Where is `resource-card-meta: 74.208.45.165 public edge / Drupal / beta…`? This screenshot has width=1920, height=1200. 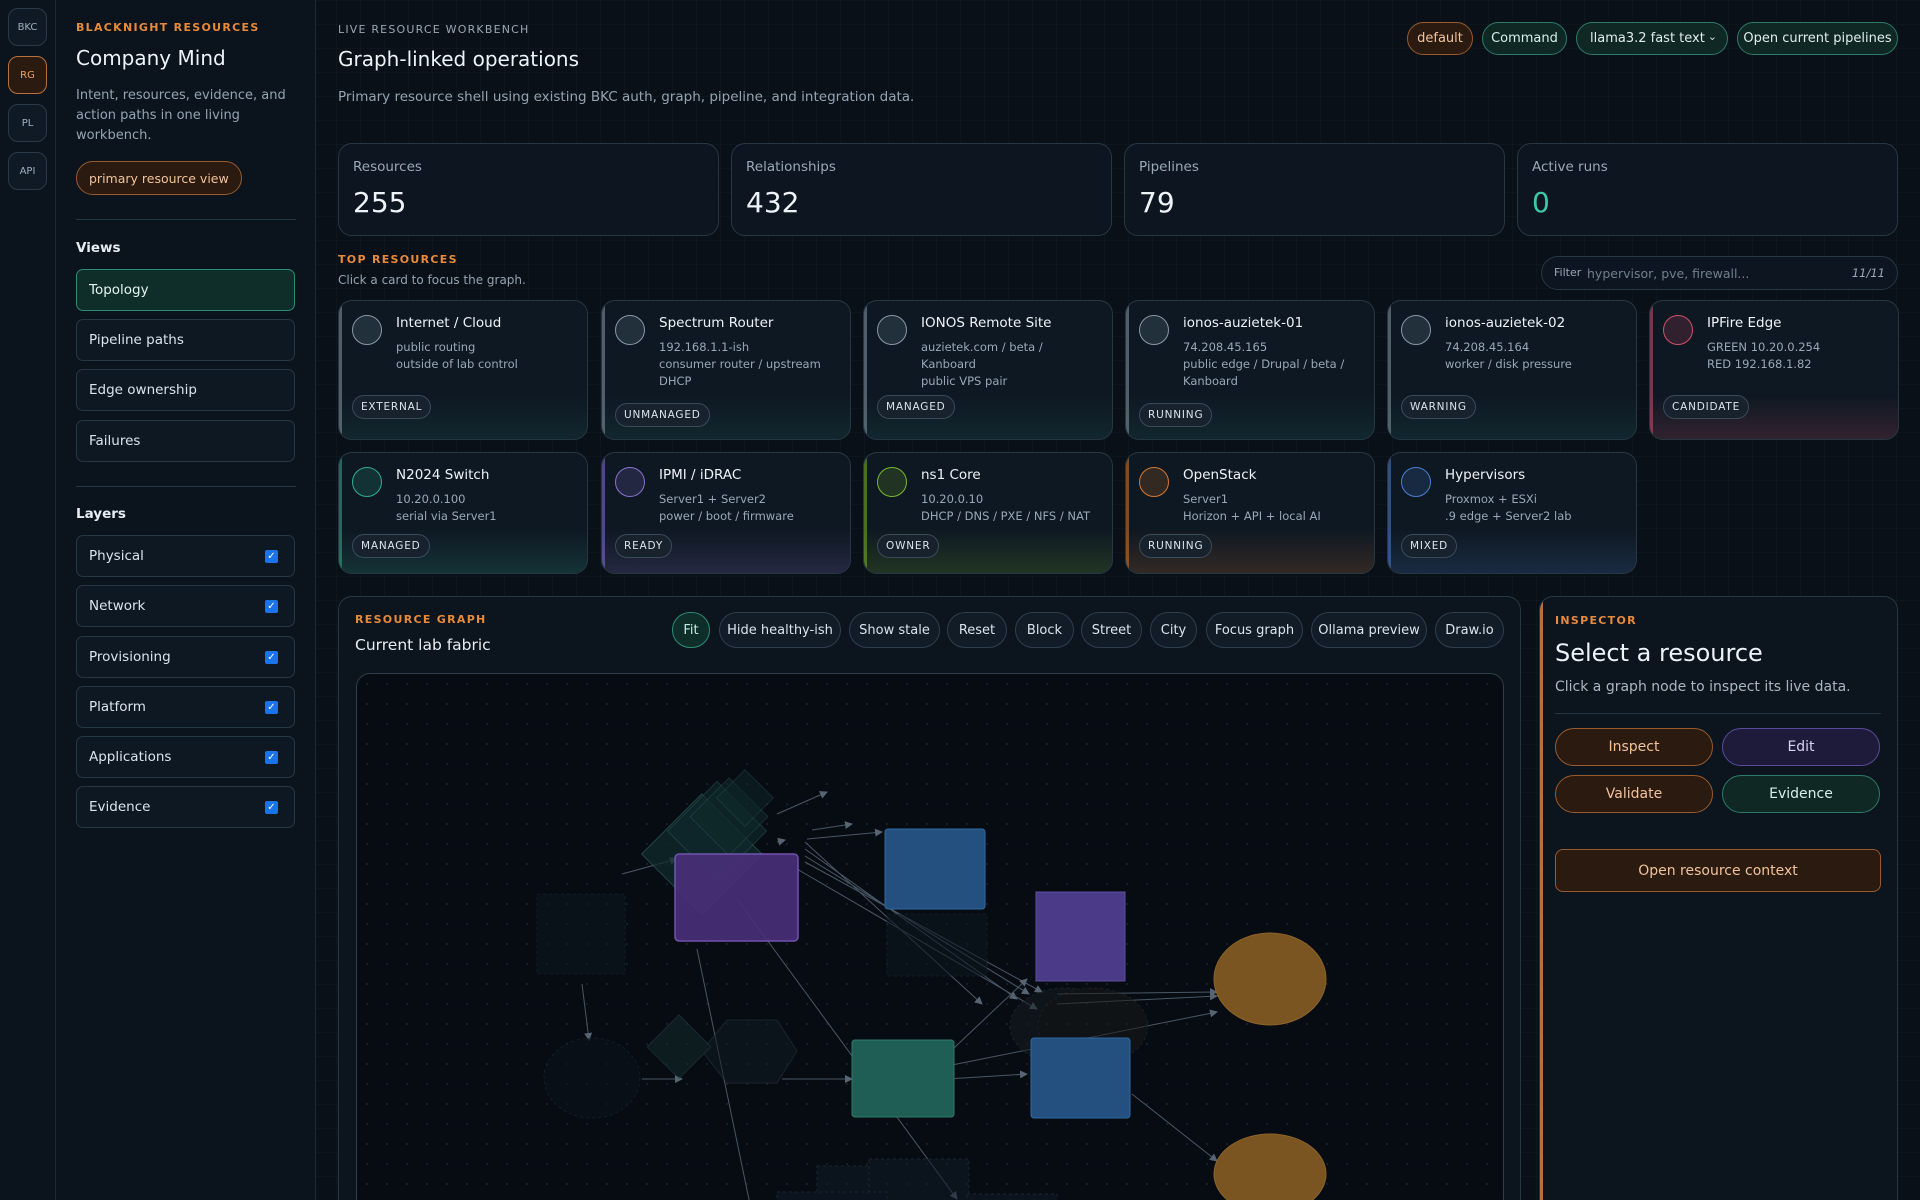
resource-card-meta: 74.208.45.165 public edge / Drupal / beta… is located at coordinates (1273, 364).